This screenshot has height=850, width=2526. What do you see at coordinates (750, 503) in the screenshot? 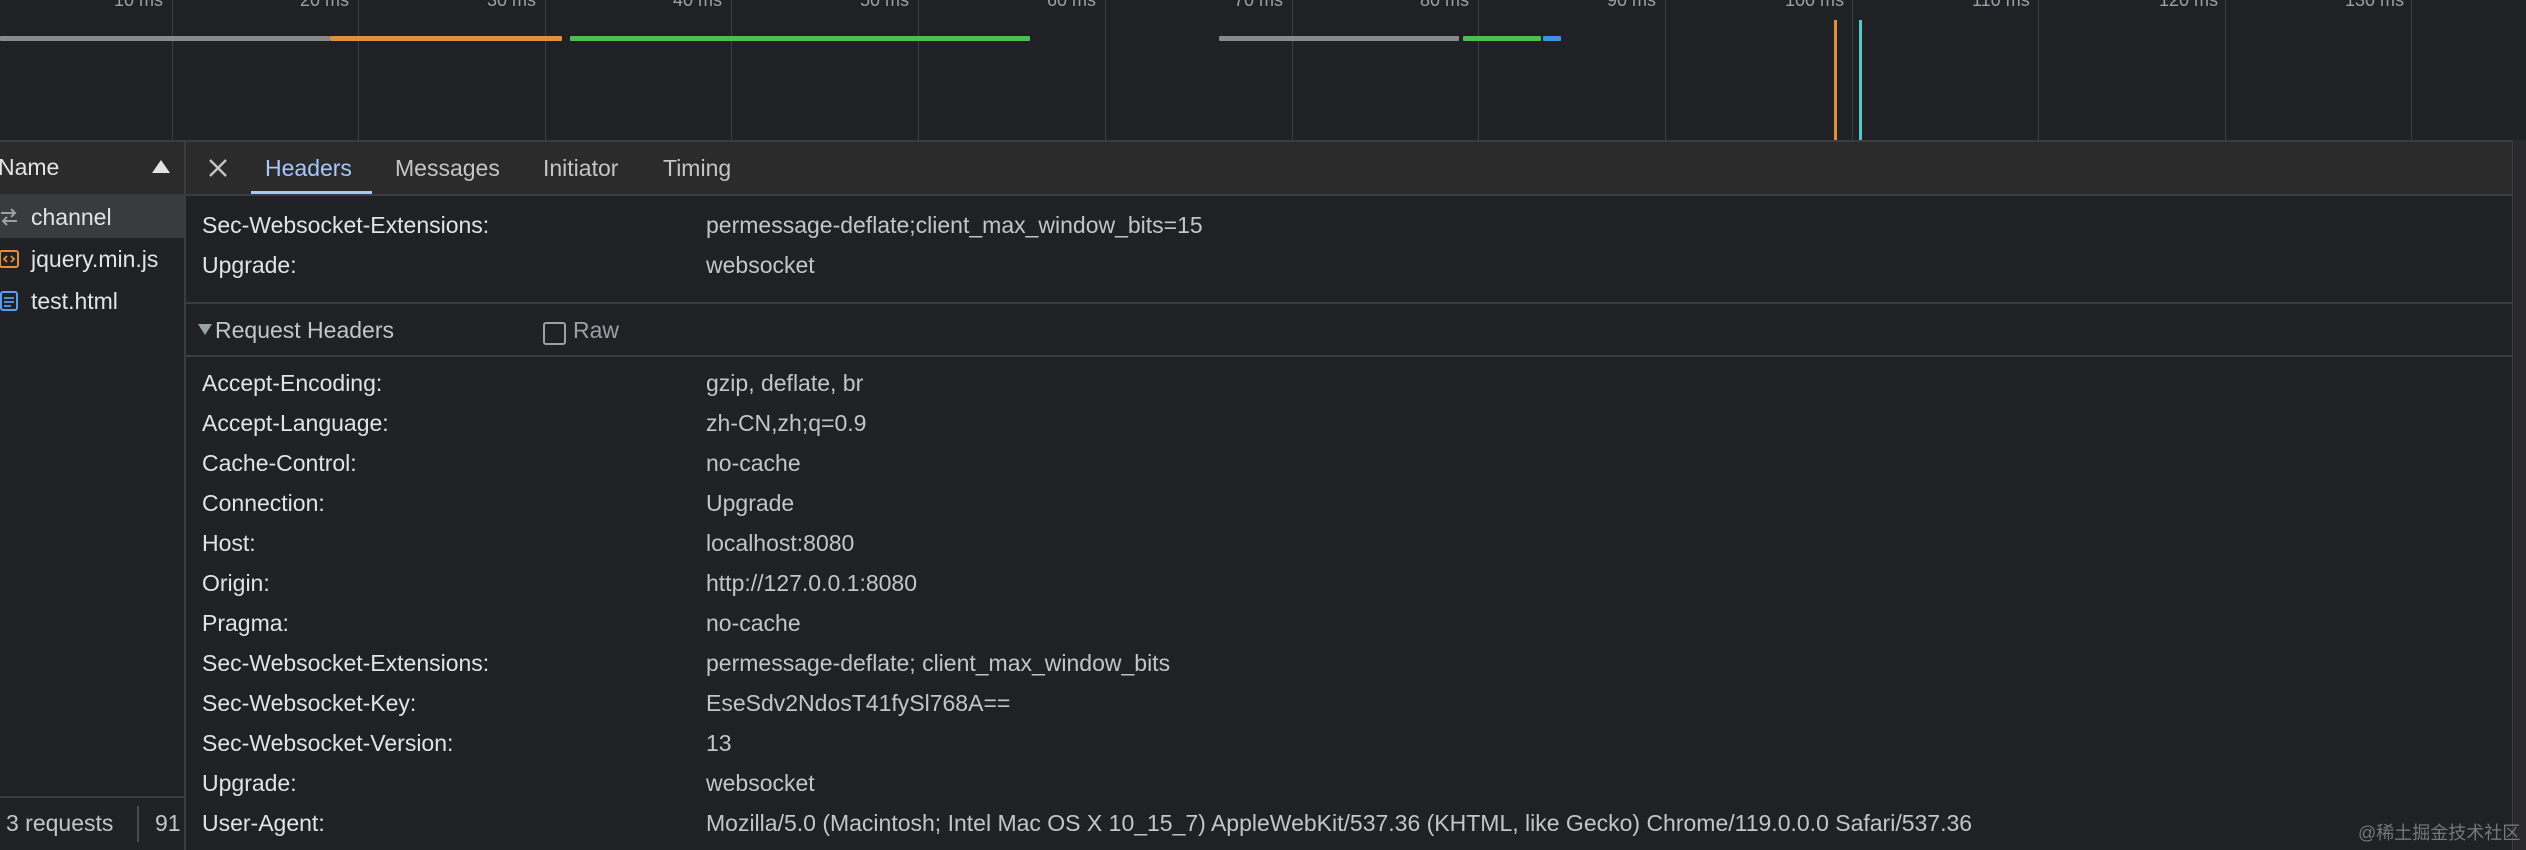
I see `header-value: Upgrade` at bounding box center [750, 503].